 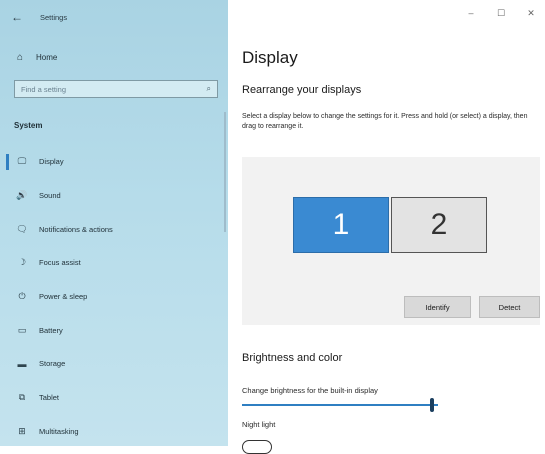 I want to click on sidebar-item-label: Notifications & actions, so click(x=76, y=229).